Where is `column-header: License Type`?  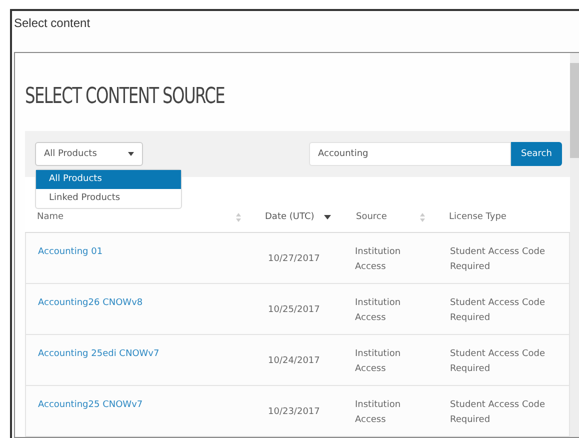
column-header: License Type is located at coordinates (477, 217).